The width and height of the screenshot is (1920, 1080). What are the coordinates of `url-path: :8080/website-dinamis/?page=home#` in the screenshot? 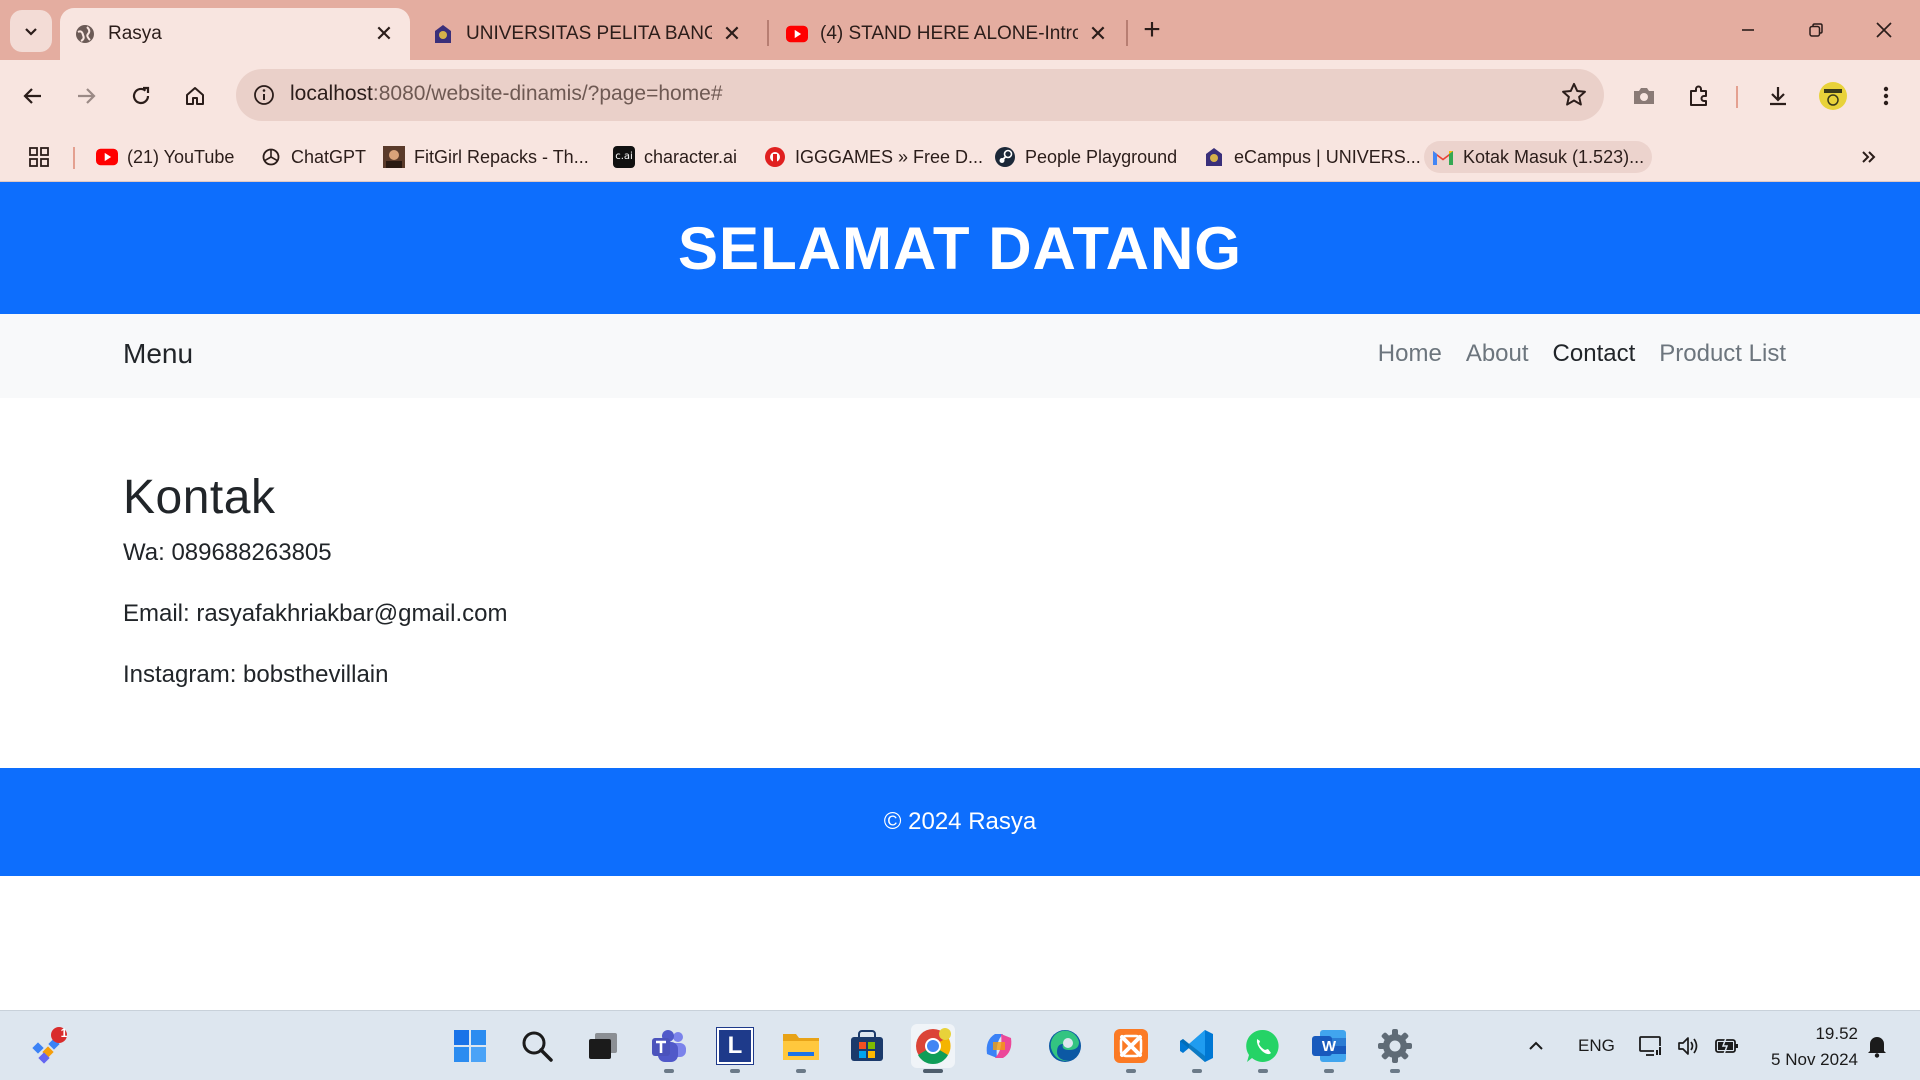 It's located at (547, 93).